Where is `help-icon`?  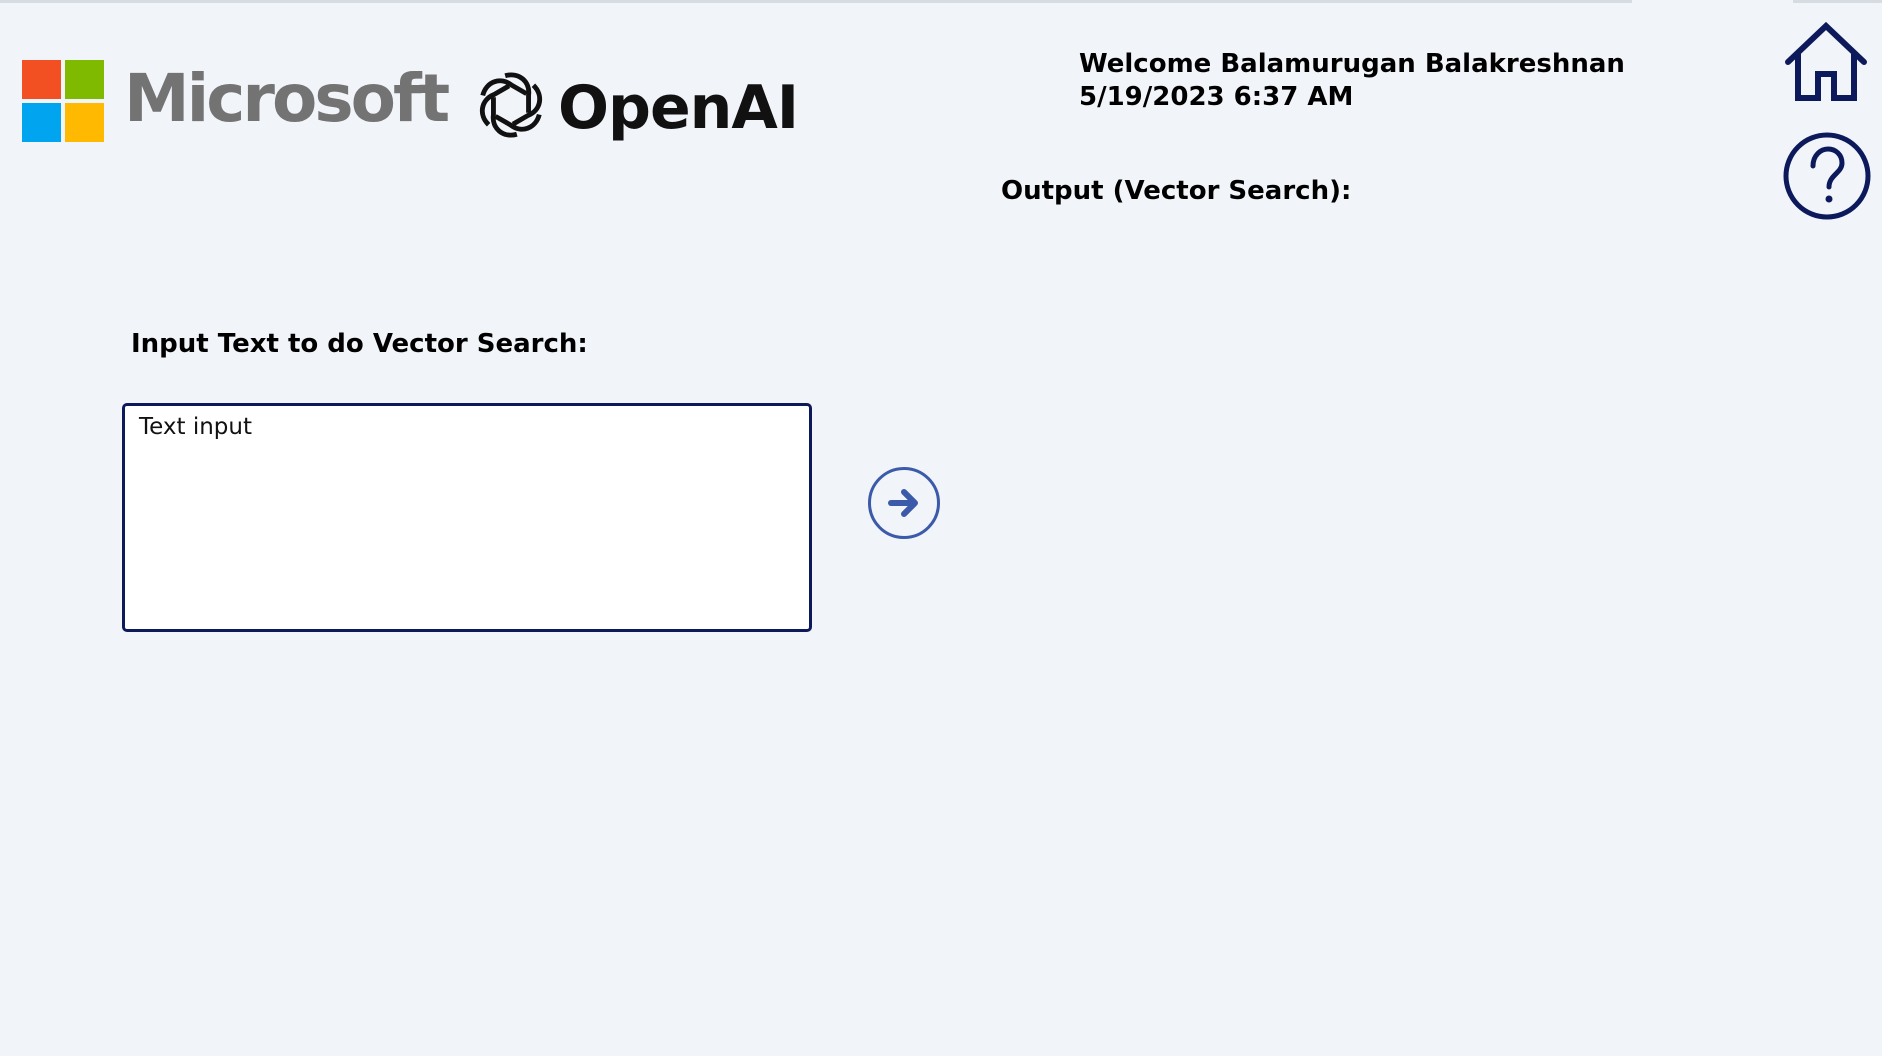 help-icon is located at coordinates (1827, 176).